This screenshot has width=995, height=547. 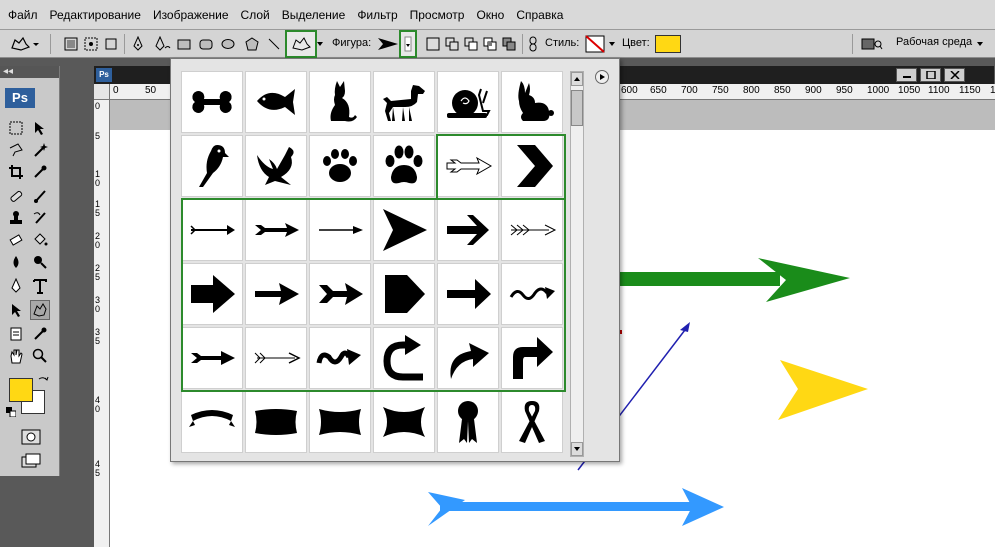 I want to click on pen-tool, so click(x=16, y=286).